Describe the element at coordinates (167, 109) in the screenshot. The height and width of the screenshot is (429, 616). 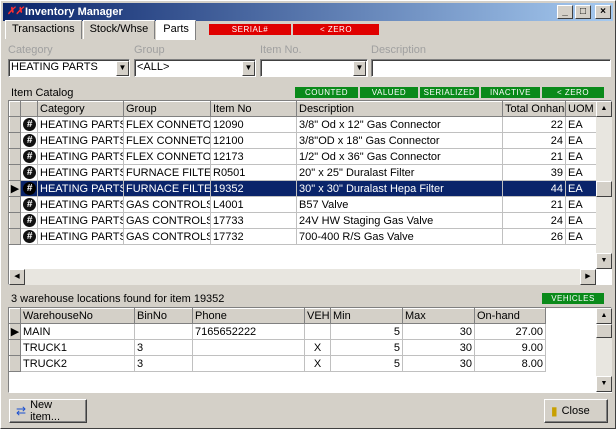
I see `col-group: Group` at that location.